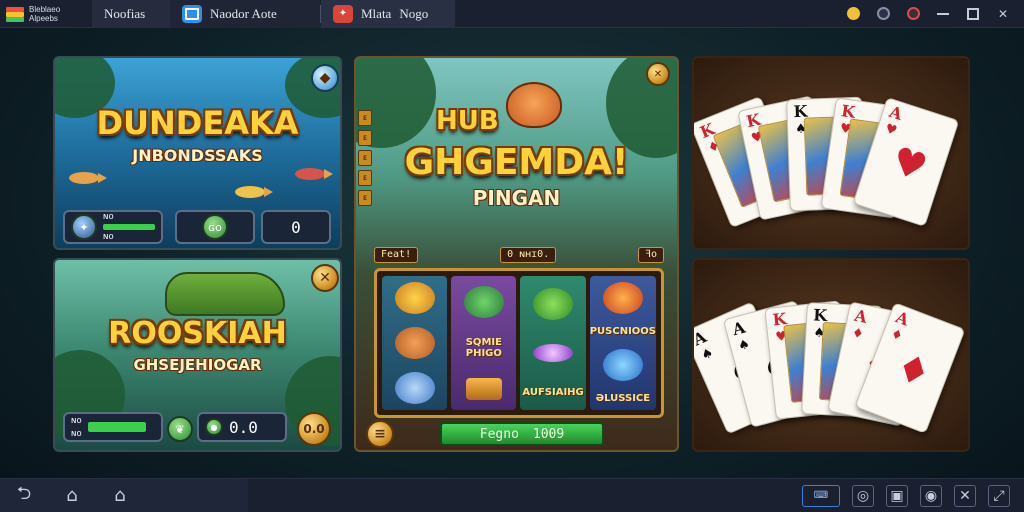 The height and width of the screenshot is (512, 1024). I want to click on reel-2: SQMIE PHIGO, so click(484, 343).